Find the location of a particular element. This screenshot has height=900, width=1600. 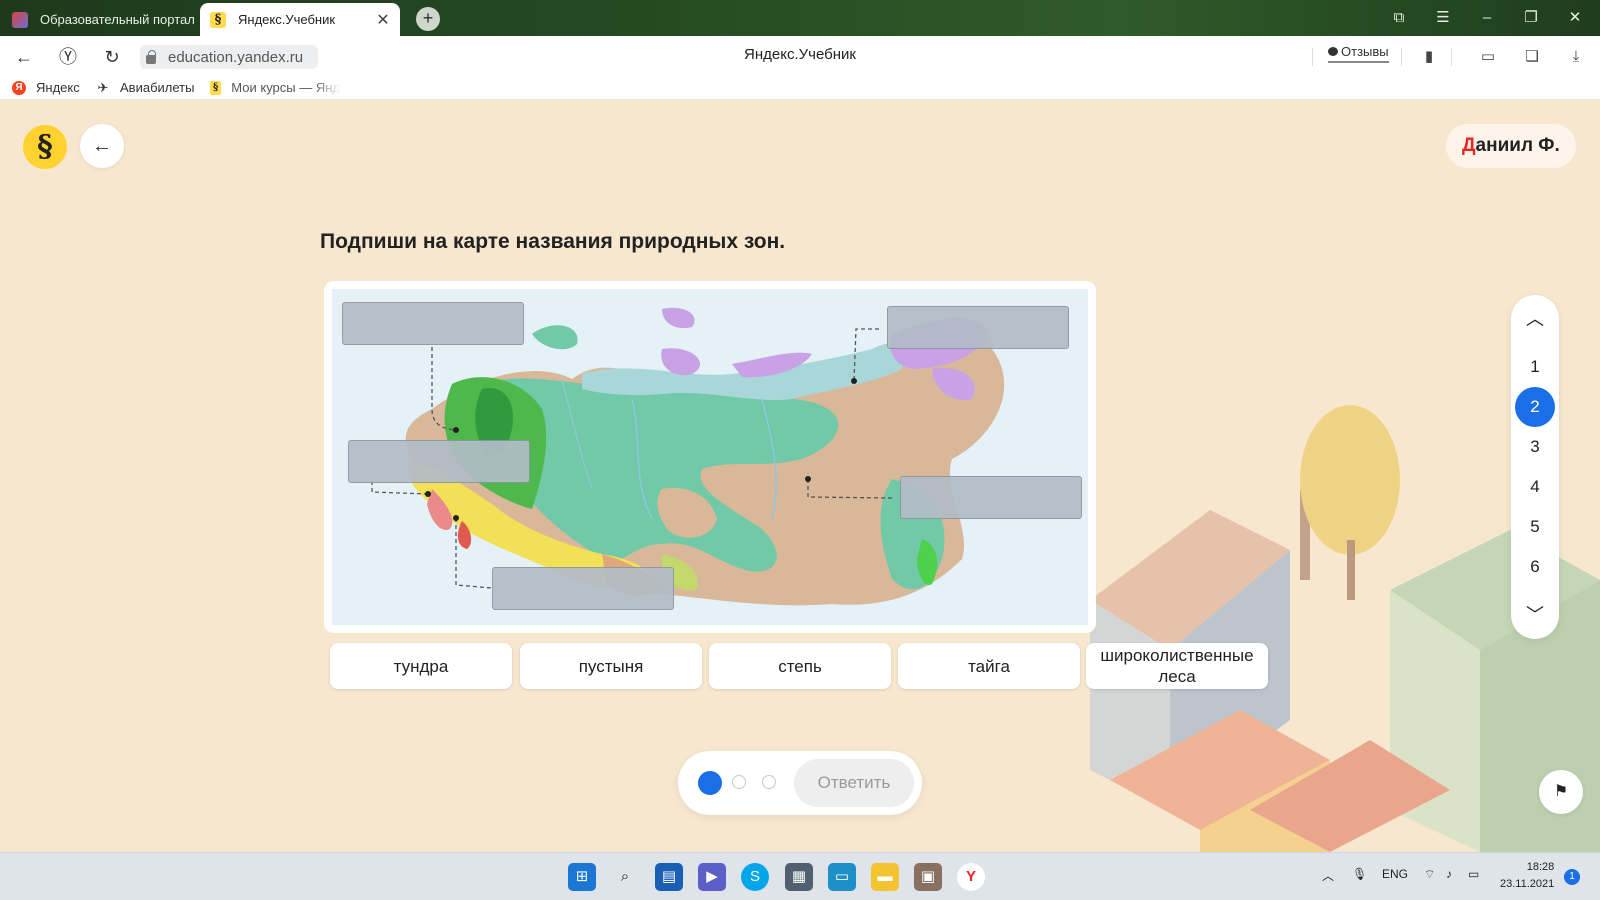

new-tab-button: + is located at coordinates (428, 19).